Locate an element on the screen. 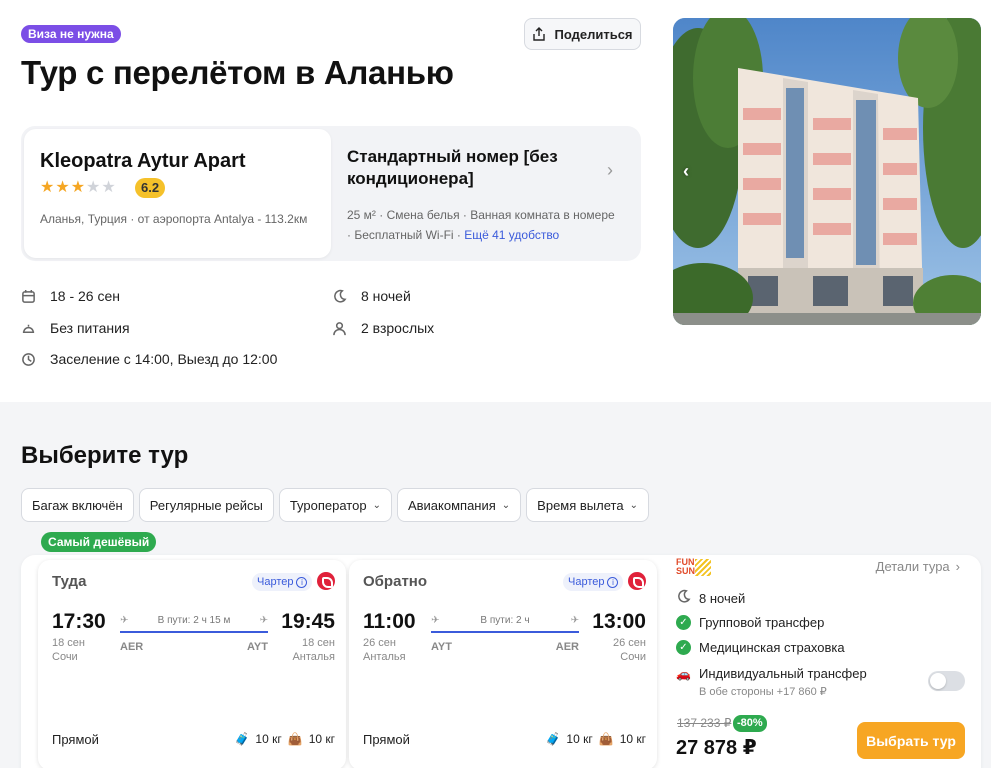 This screenshot has width=991, height=768. filter-baggage: Багаж включён is located at coordinates (77, 505).